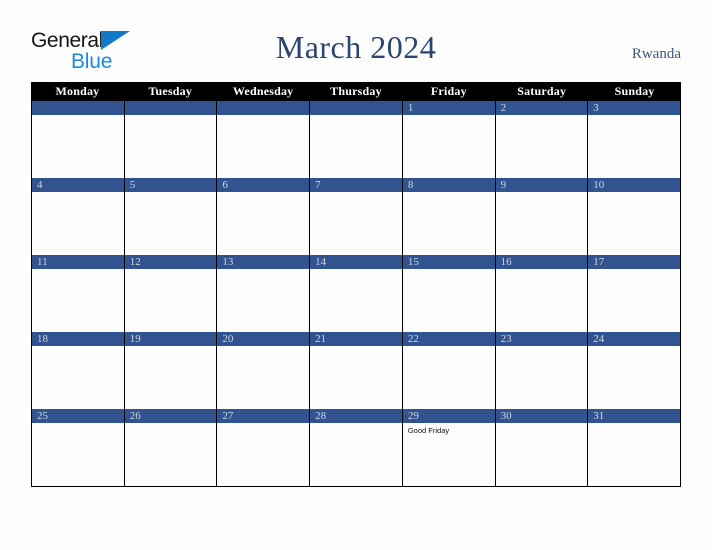  What do you see at coordinates (542, 293) in the screenshot?
I see `calendar-day-cell-16: 16` at bounding box center [542, 293].